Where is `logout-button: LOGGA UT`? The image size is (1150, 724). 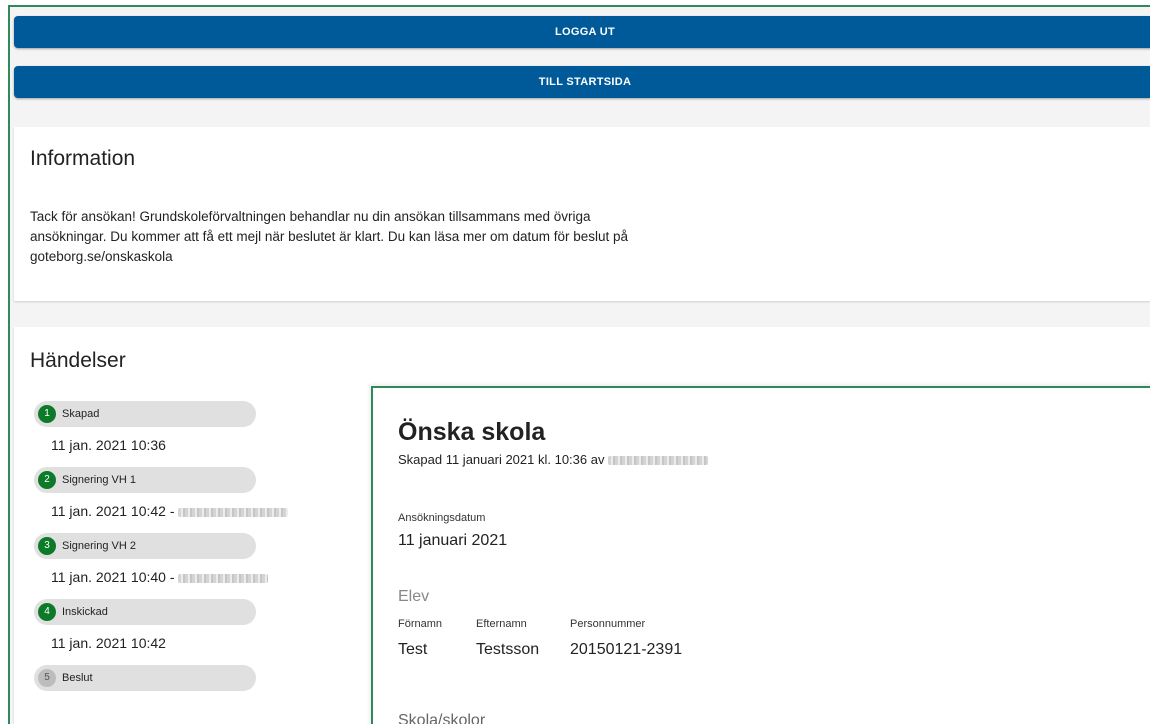 logout-button: LOGGA UT is located at coordinates (582, 32).